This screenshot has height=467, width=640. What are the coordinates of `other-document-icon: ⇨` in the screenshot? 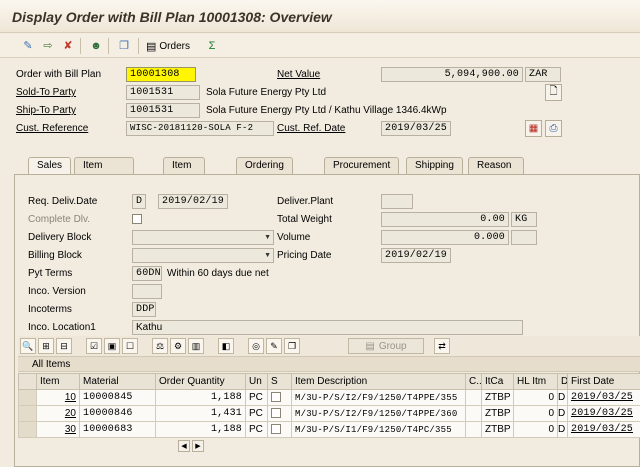 It's located at (48, 46).